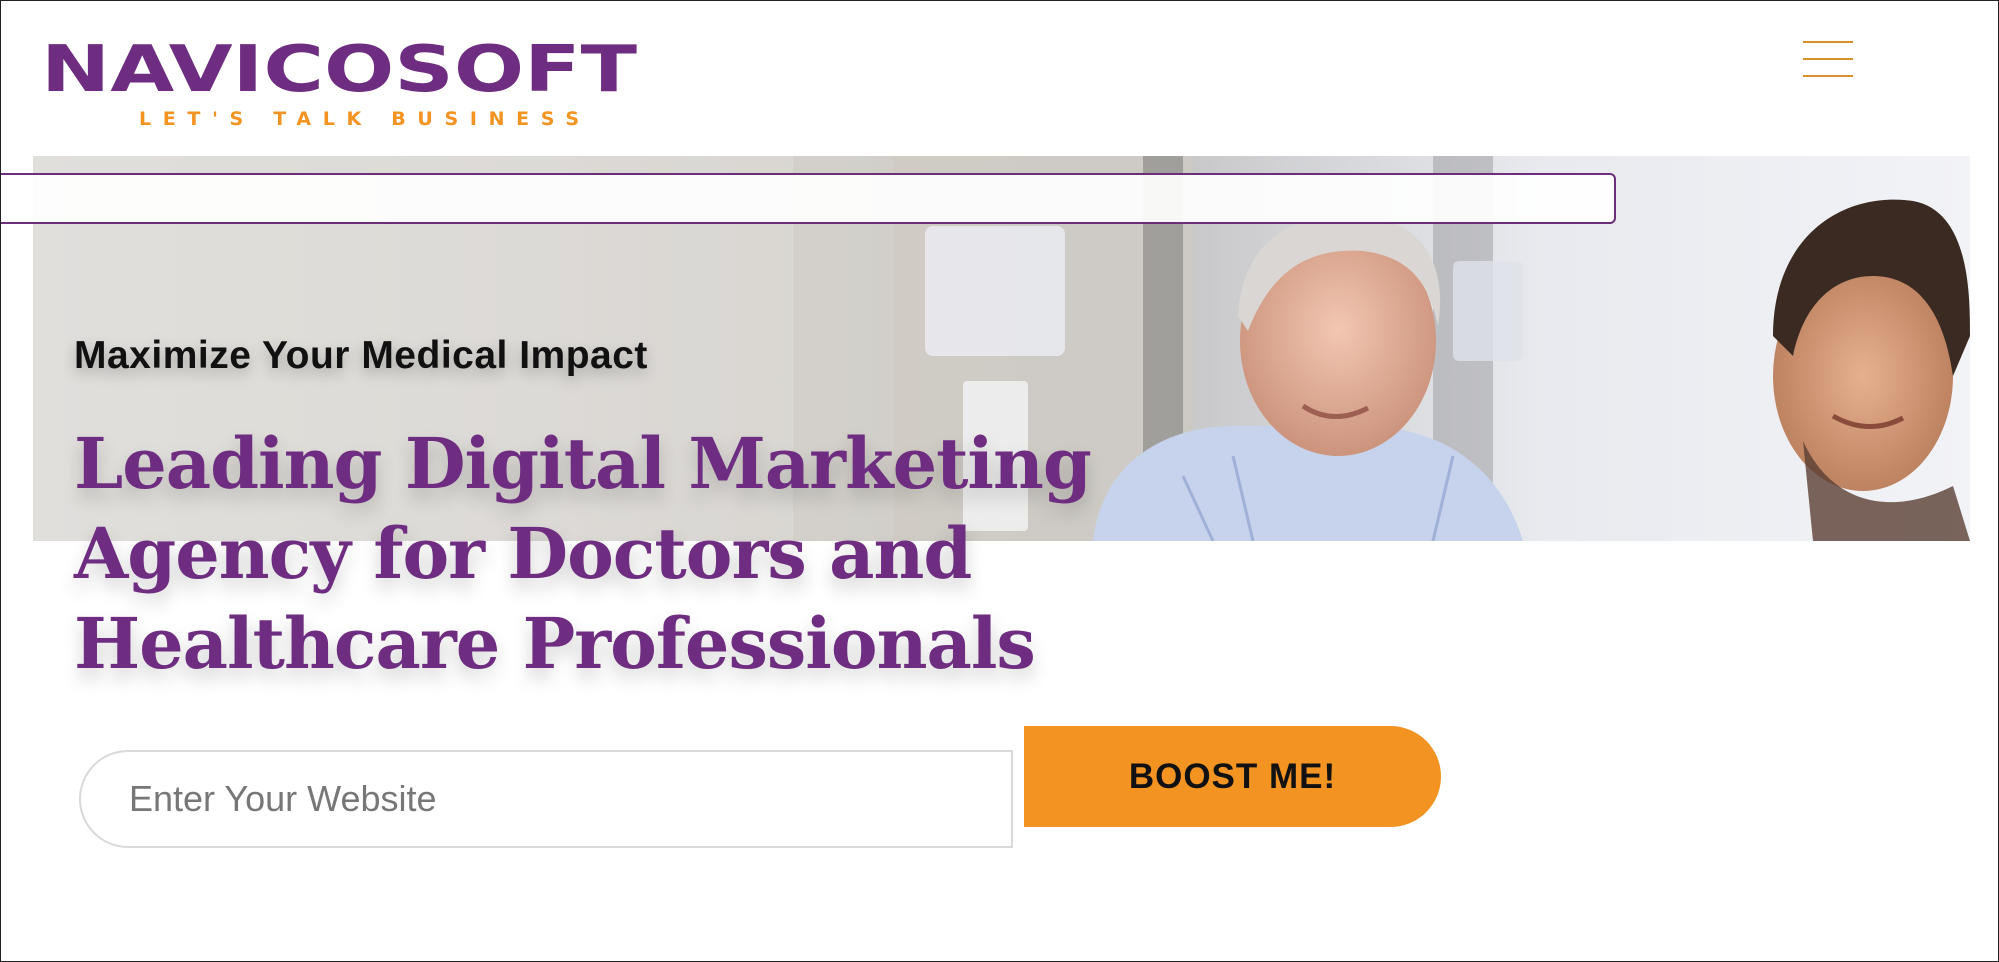 This screenshot has height=962, width=1999. Describe the element at coordinates (359, 118) in the screenshot. I see `logo-tagline: LET'S TALK BUSINESS` at that location.